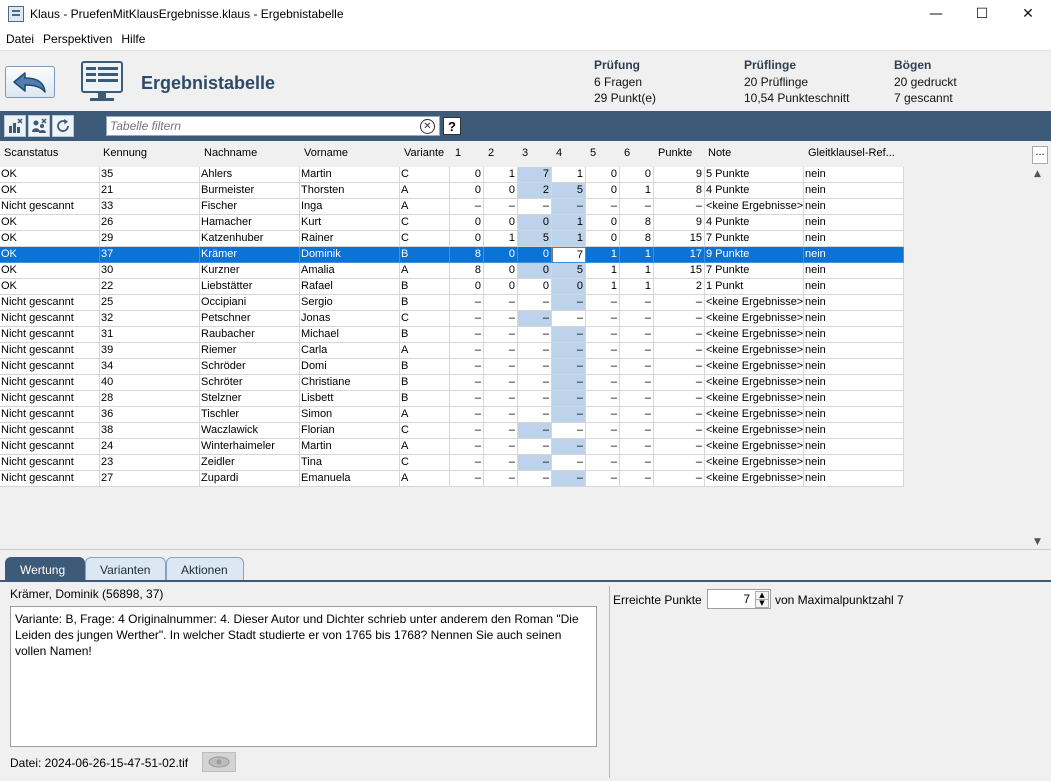  Describe the element at coordinates (205, 569) in the screenshot. I see `tab-aktionen: Aktionen` at that location.